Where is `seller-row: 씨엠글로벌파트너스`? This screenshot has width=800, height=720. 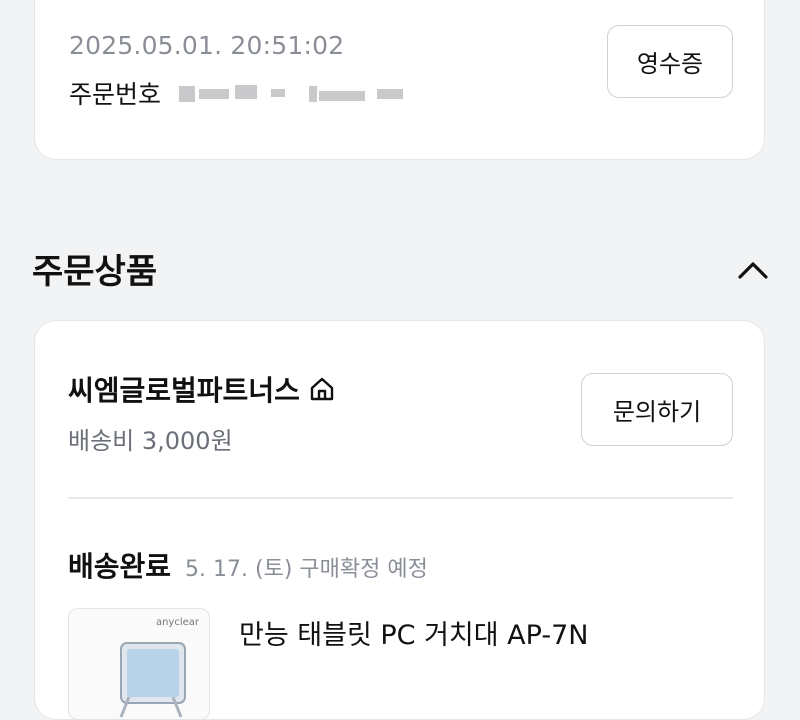 seller-row: 씨엠글로벌파트너스 is located at coordinates (202, 389).